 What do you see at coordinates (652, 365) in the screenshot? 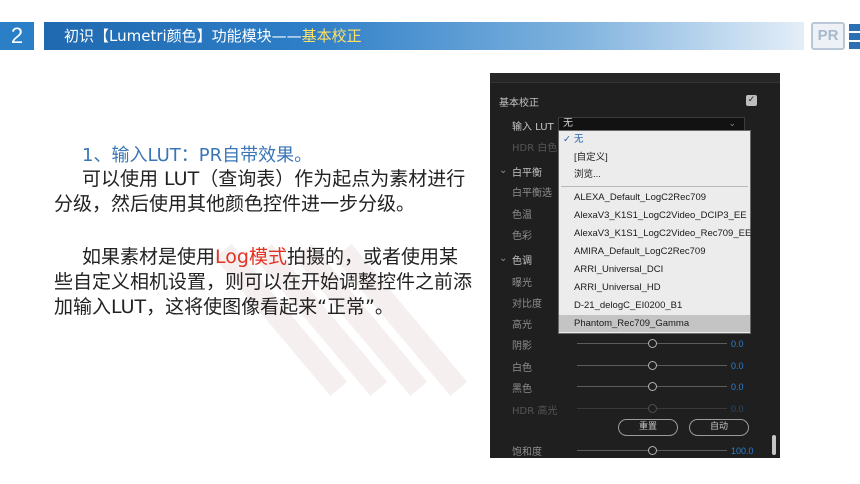
I see `whites-slider-knob` at bounding box center [652, 365].